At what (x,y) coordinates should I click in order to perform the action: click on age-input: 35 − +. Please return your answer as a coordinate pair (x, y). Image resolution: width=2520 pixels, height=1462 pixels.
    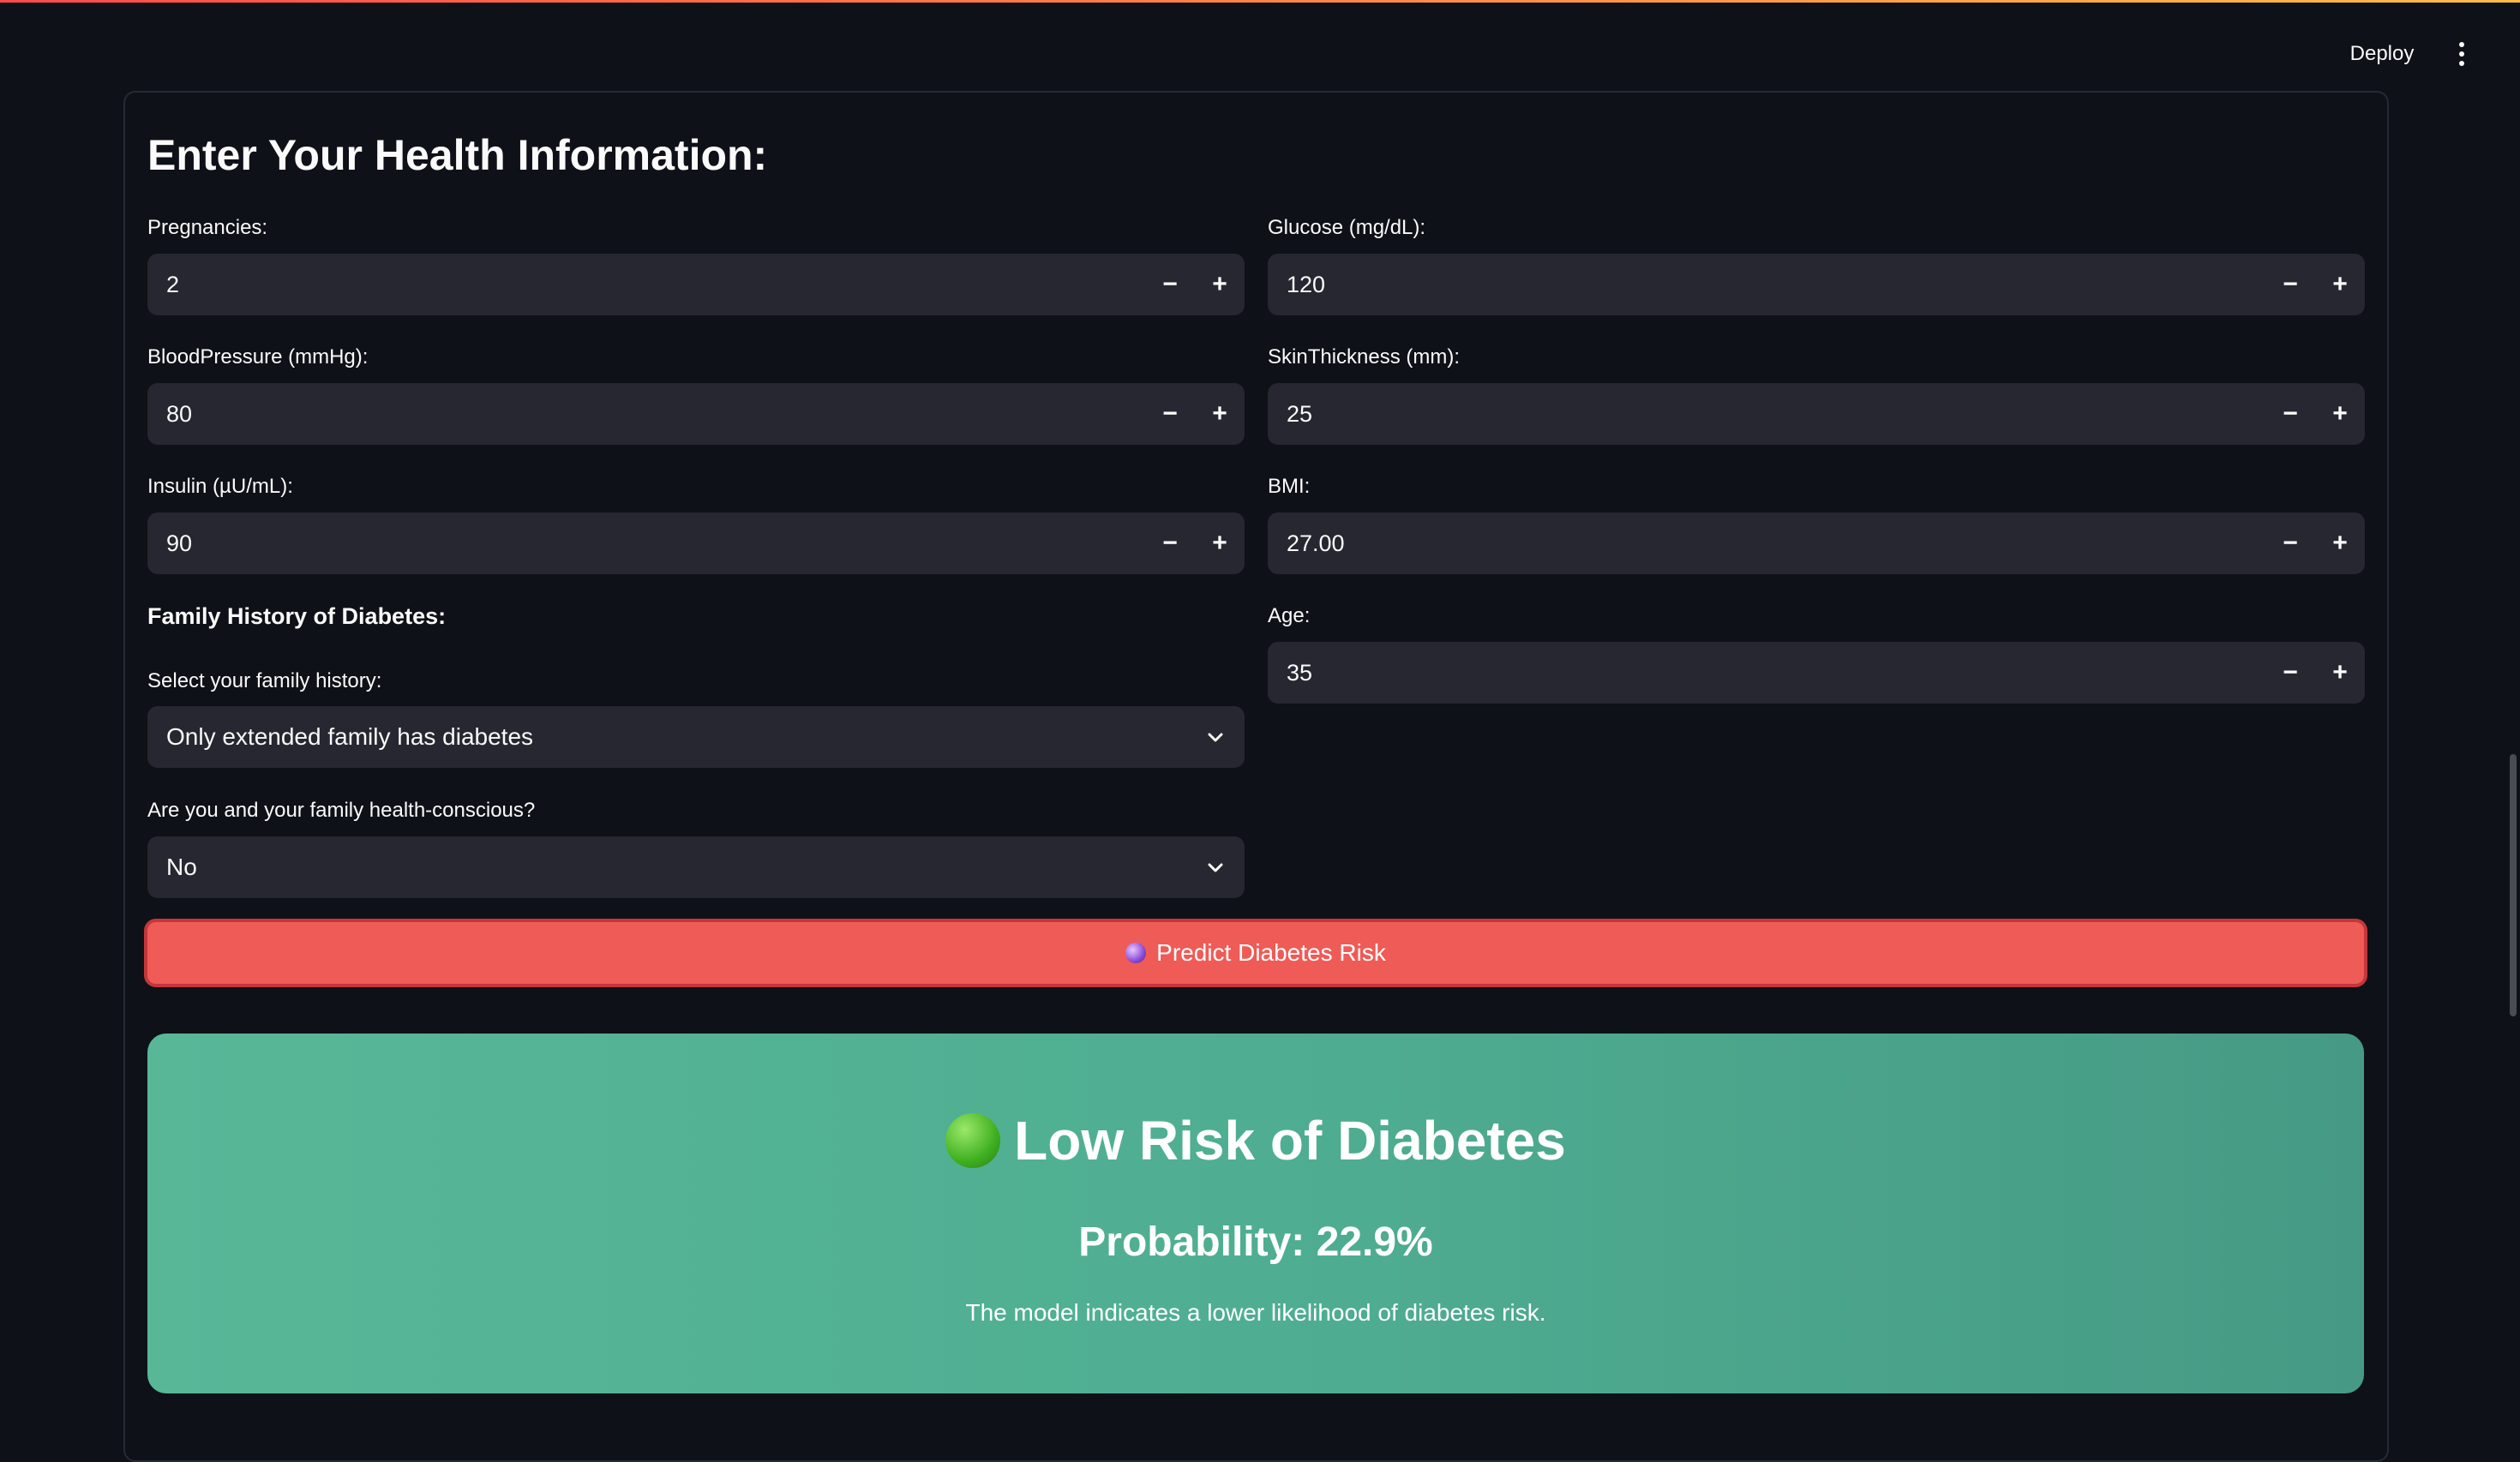
    Looking at the image, I should click on (1816, 673).